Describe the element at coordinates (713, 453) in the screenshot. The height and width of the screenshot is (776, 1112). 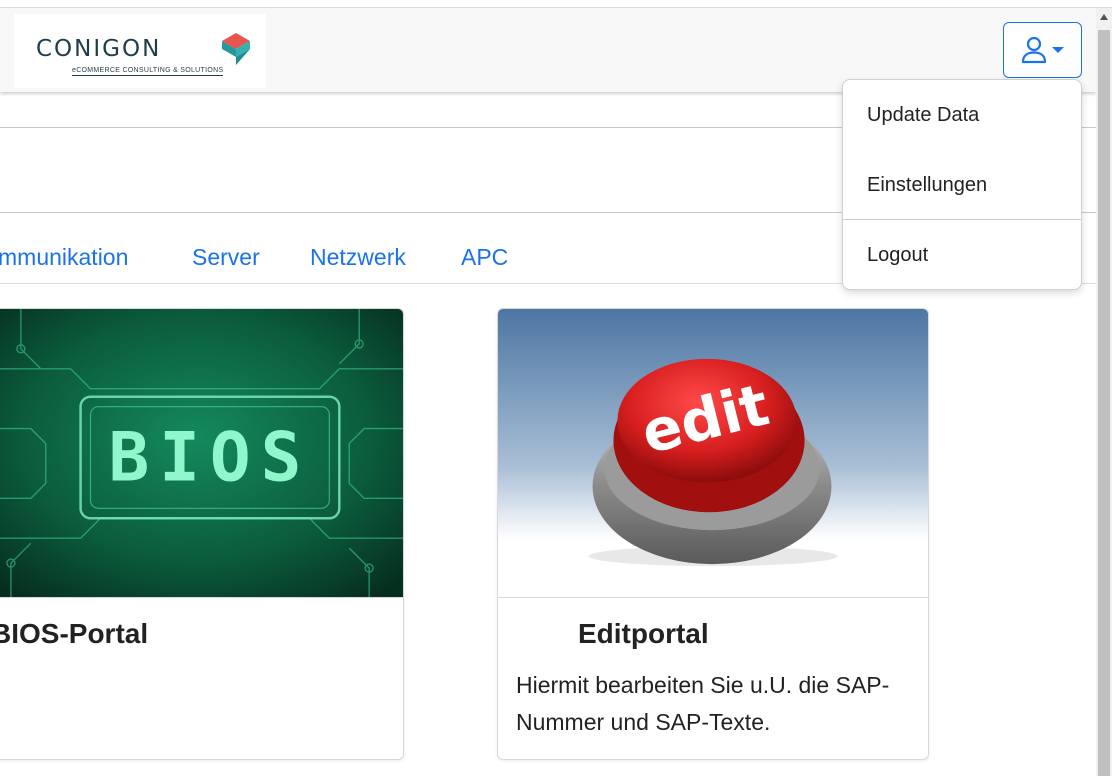
I see `edit-button-image: edit` at that location.